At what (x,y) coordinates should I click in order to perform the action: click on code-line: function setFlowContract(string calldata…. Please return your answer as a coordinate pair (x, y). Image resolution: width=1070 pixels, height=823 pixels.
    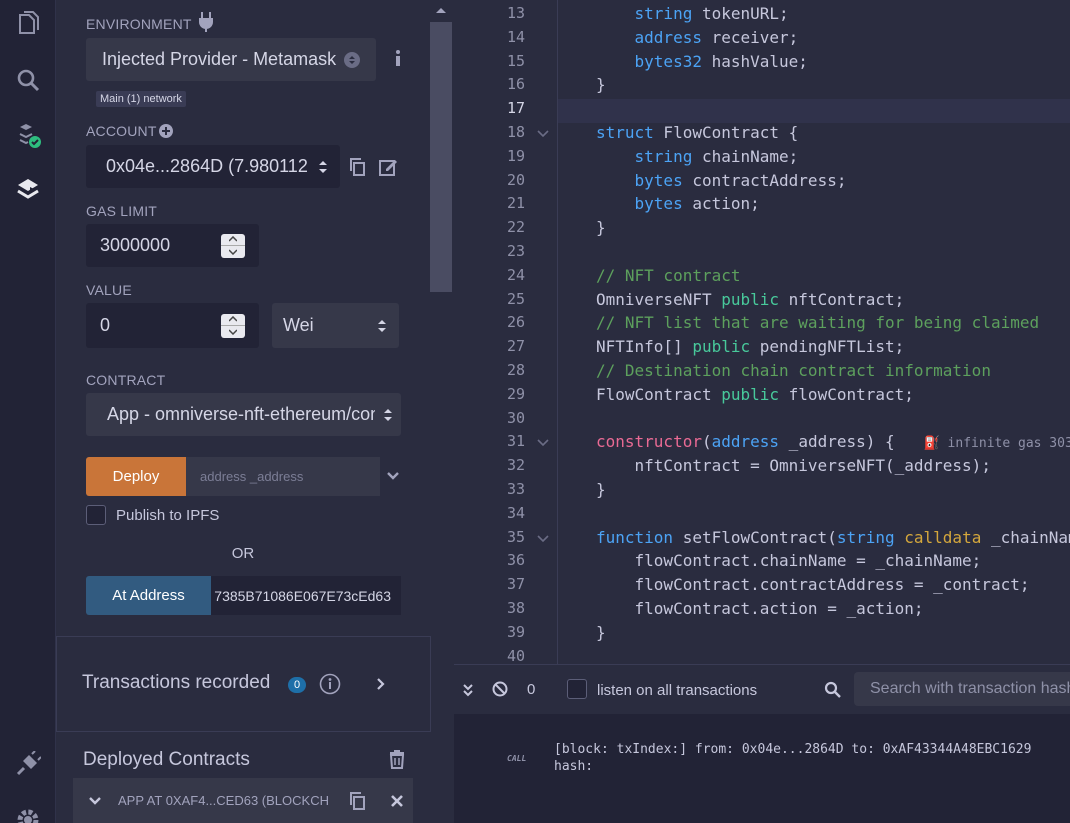
    Looking at the image, I should click on (833, 537).